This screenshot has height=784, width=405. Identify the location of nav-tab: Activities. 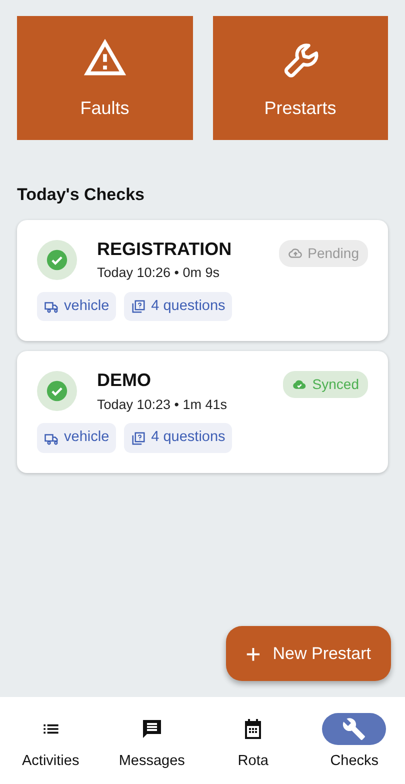
(51, 740).